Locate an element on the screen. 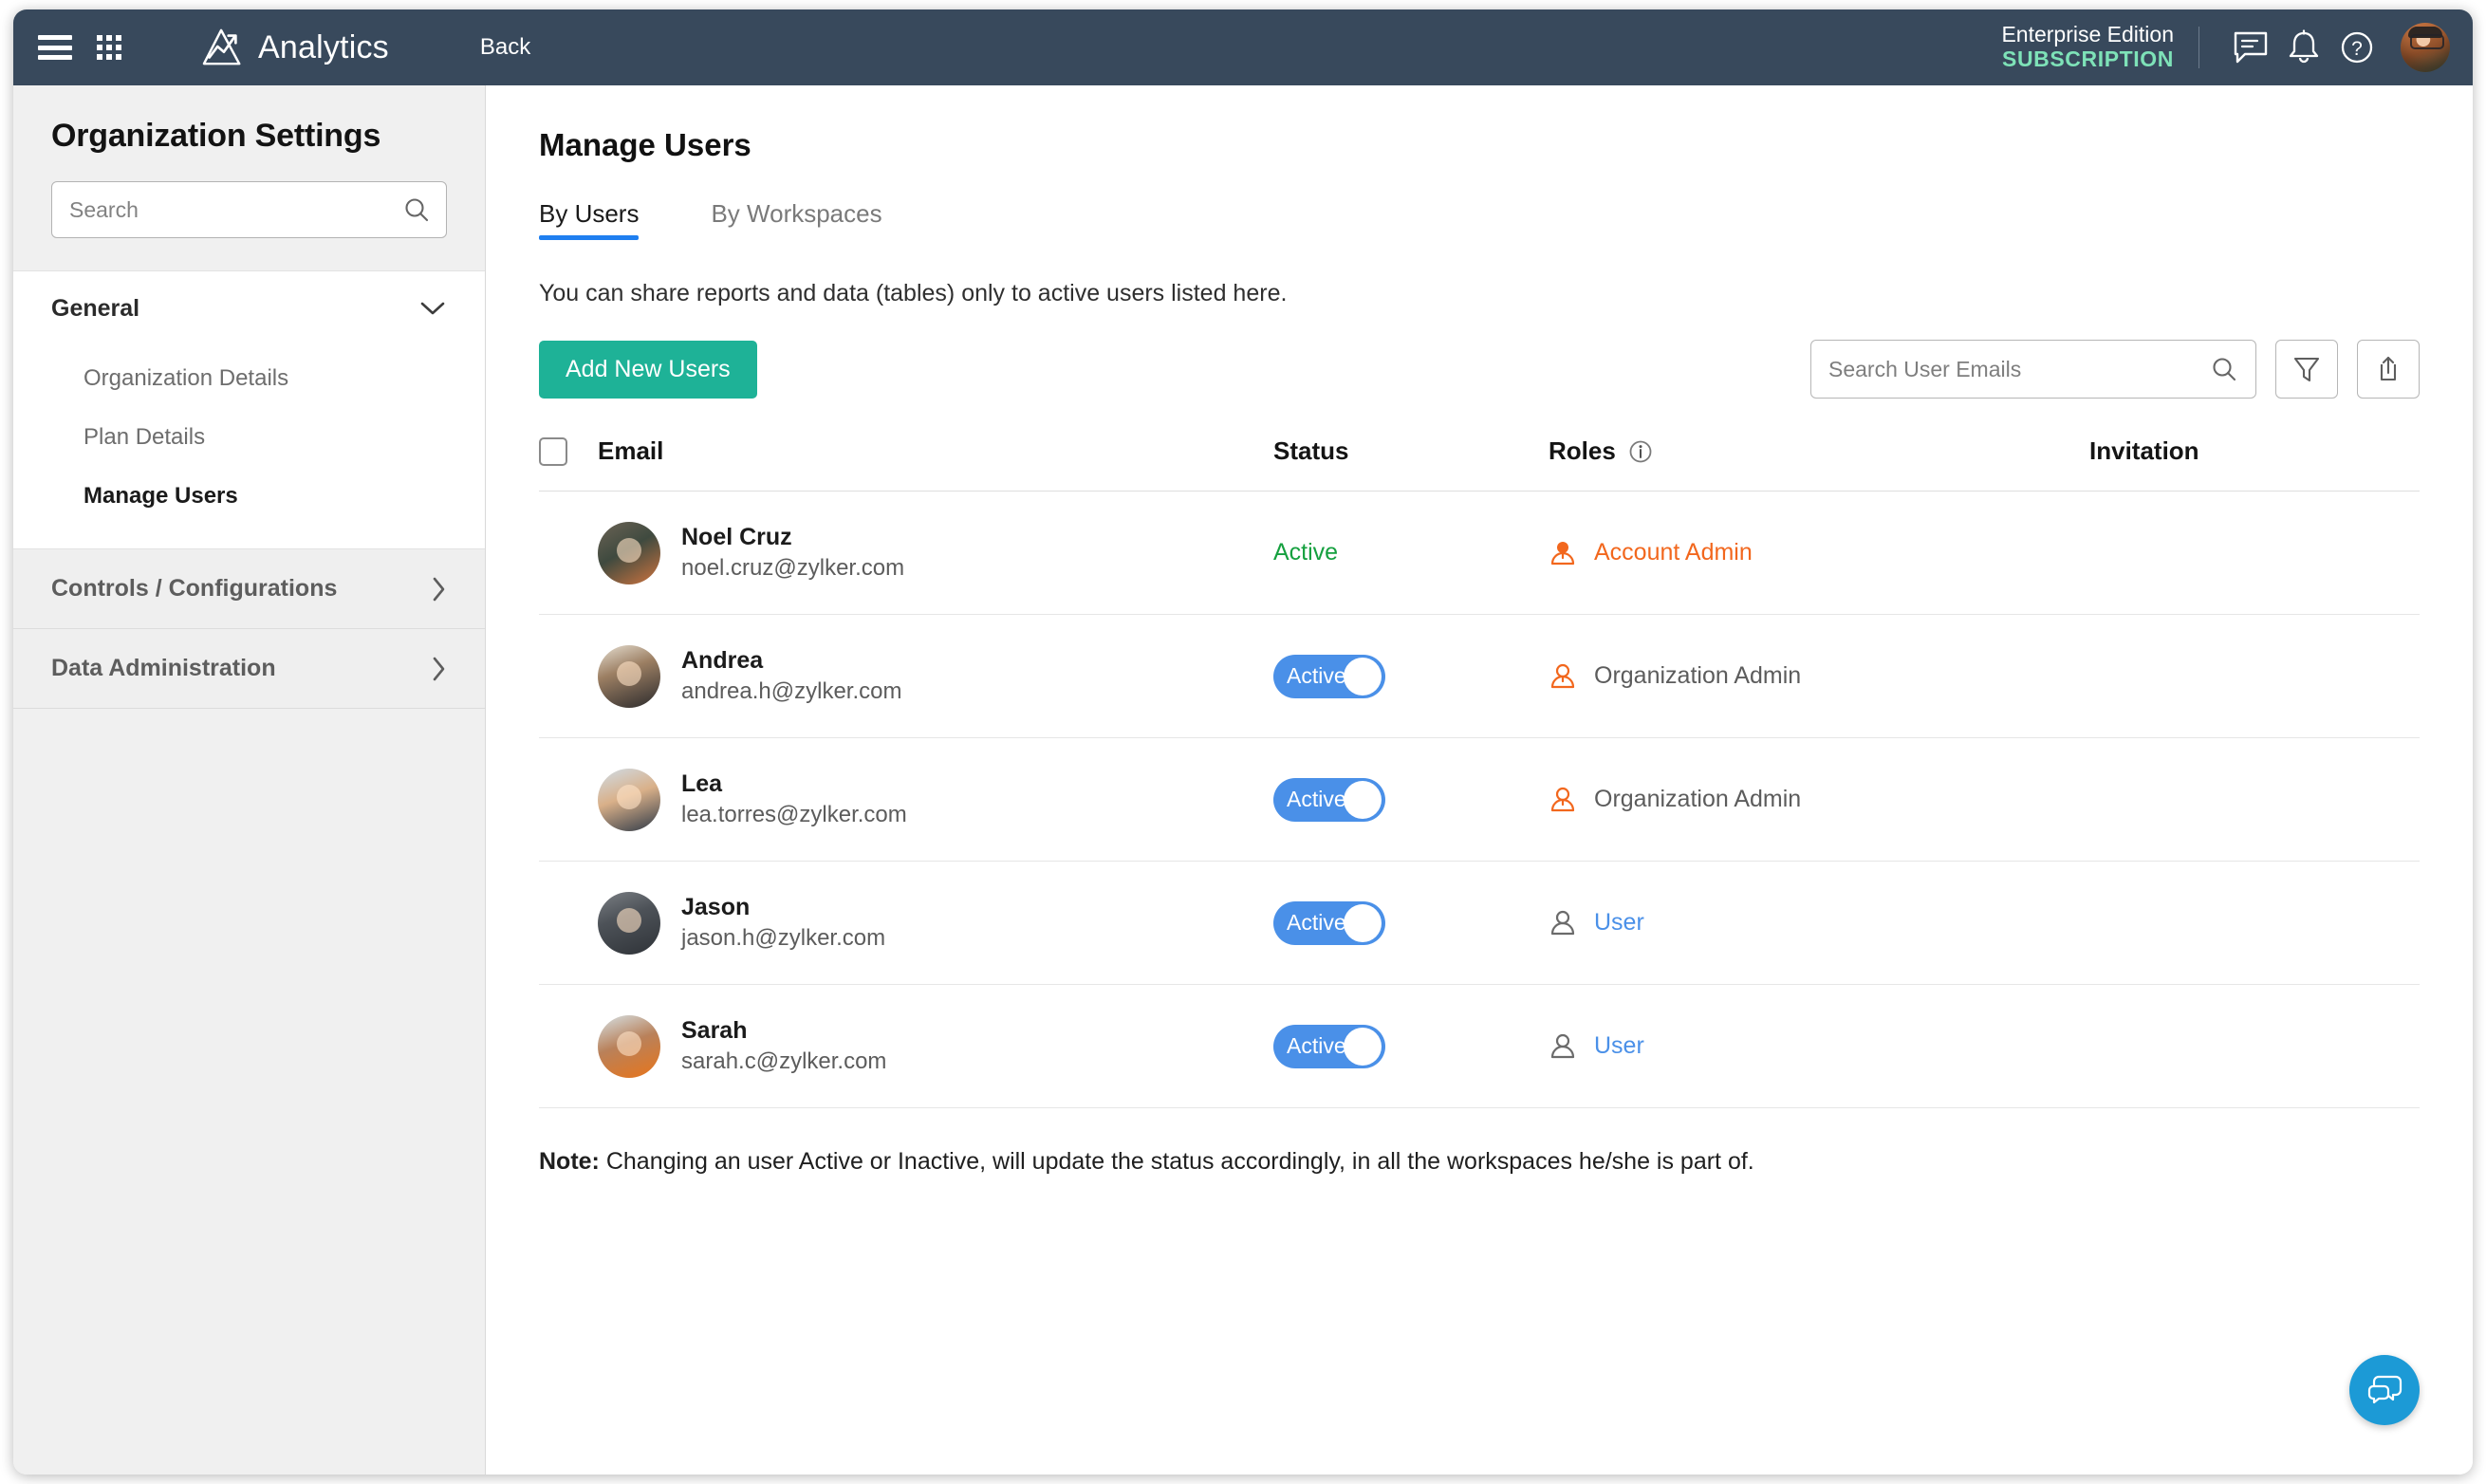 This screenshot has height=1484, width=2486. user-name: Andrea is located at coordinates (723, 661).